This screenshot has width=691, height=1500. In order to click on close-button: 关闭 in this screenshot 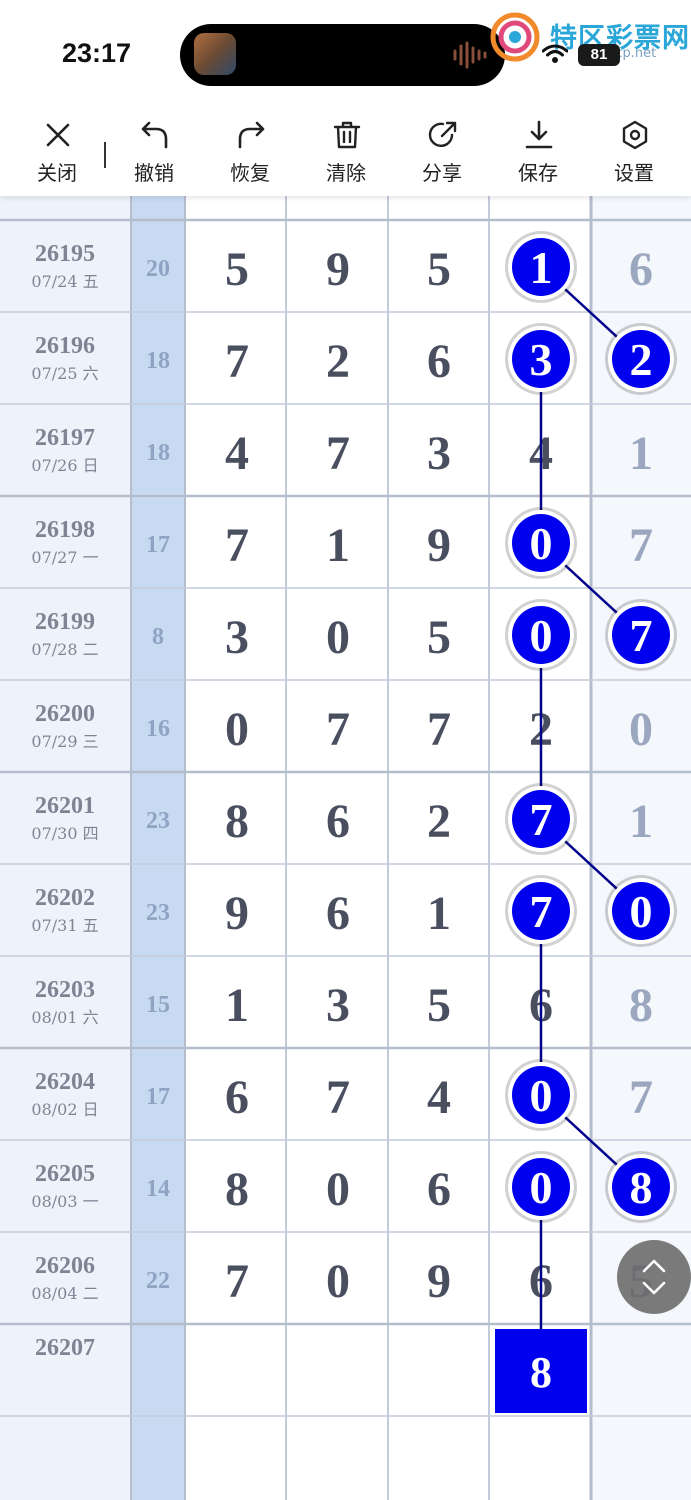, I will do `click(57, 148)`.